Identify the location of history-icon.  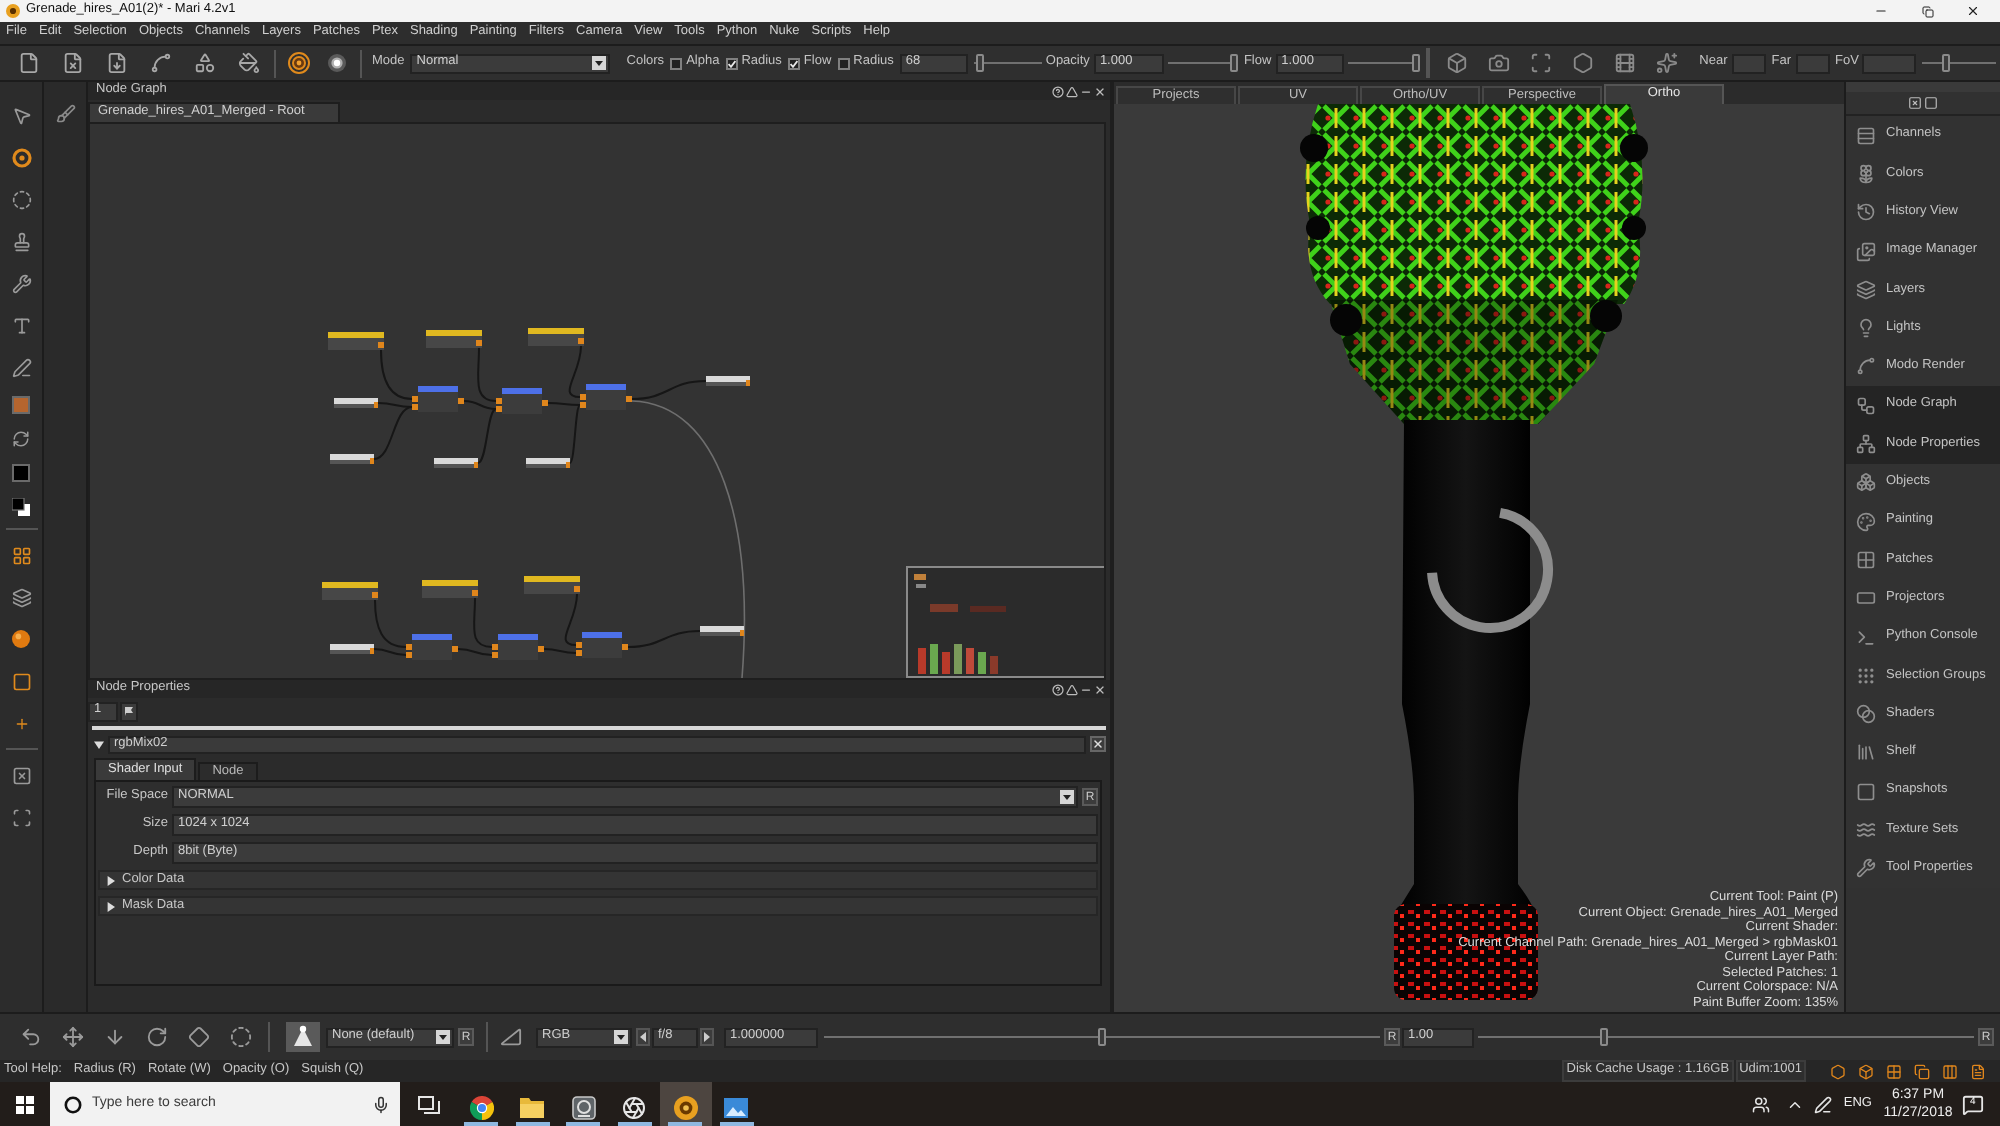
(1866, 212).